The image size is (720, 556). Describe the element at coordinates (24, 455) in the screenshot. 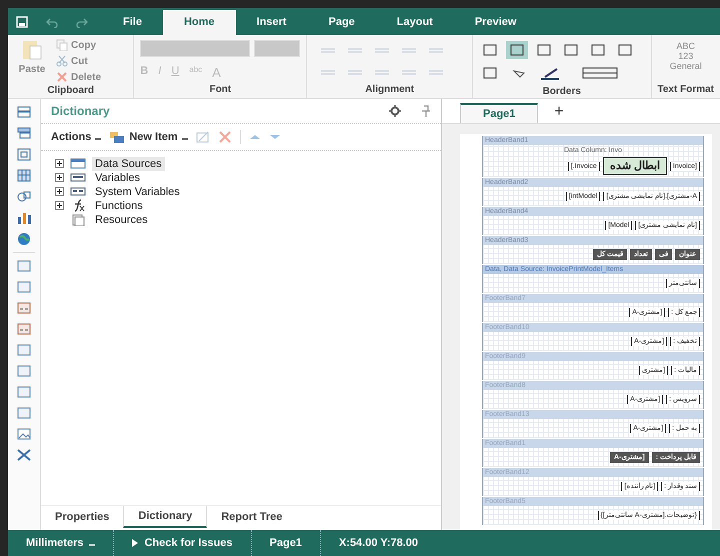

I see `tools-icon` at that location.